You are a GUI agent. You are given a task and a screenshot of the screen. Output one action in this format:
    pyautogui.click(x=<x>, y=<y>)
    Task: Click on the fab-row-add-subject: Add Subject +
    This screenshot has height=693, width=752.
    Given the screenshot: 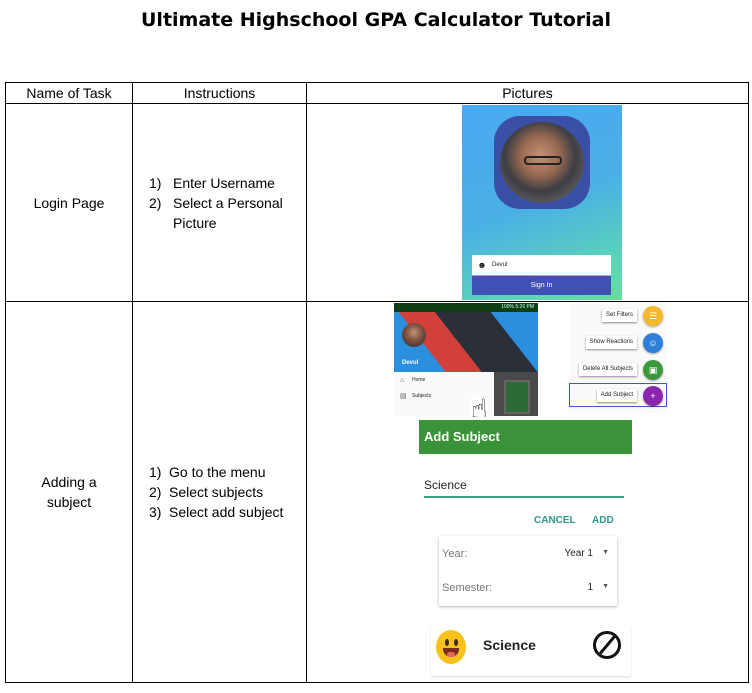 What is the action you would take?
    pyautogui.click(x=618, y=396)
    